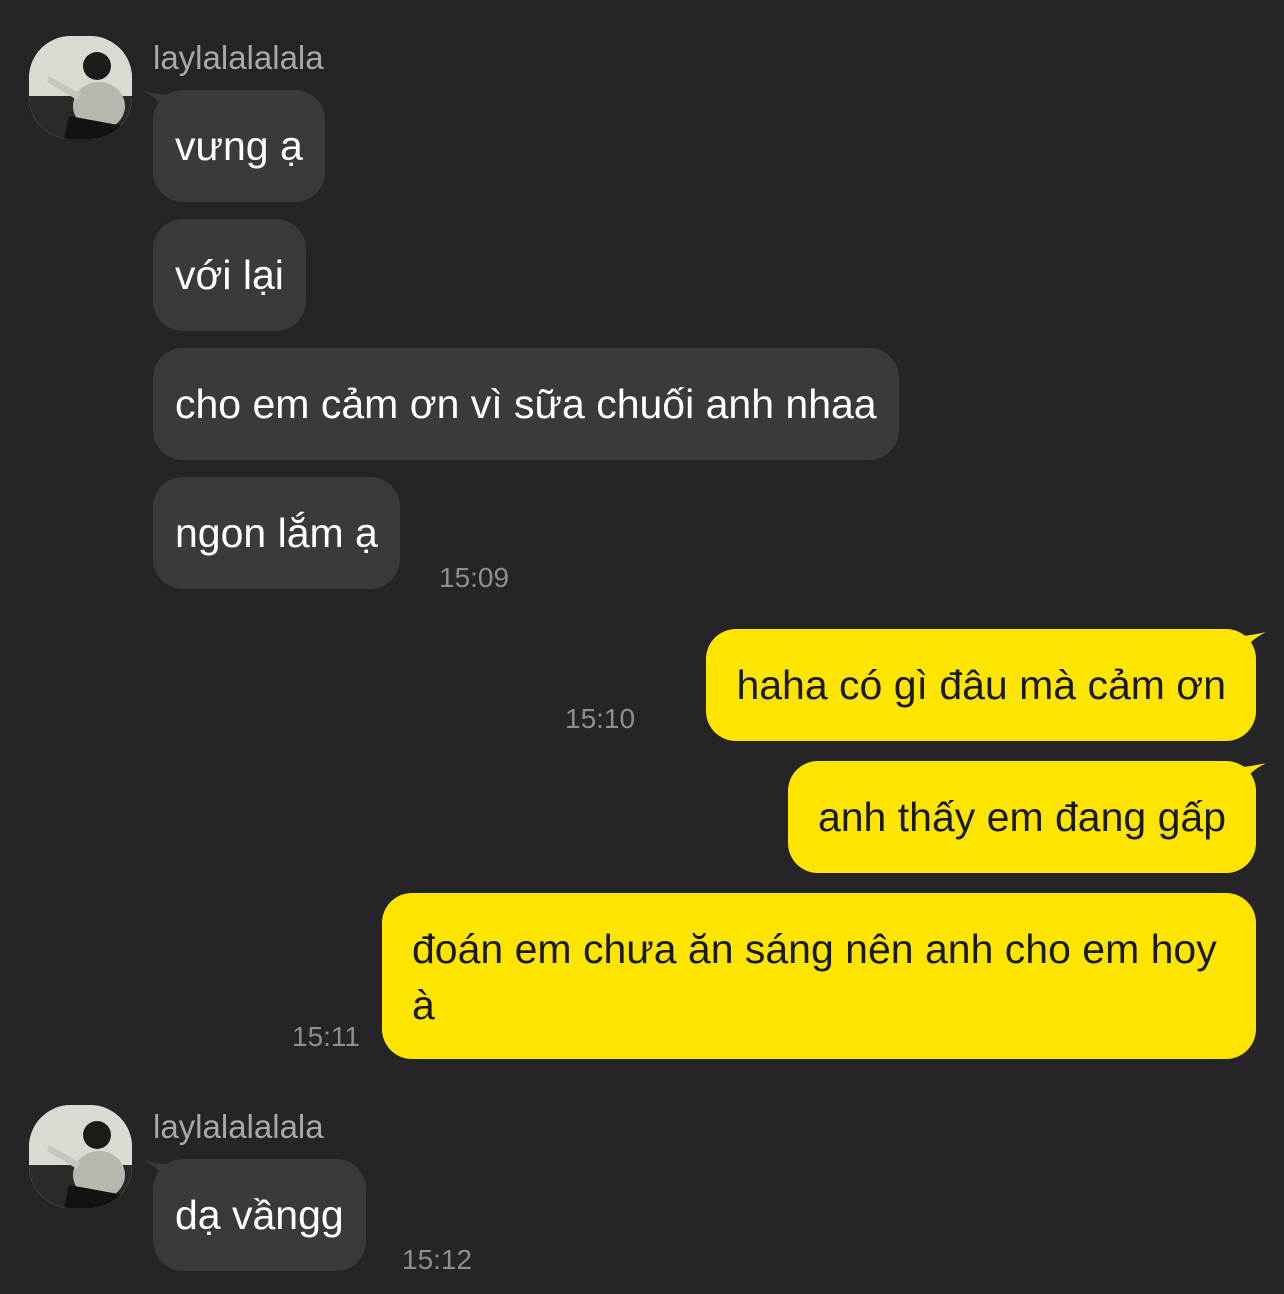 This screenshot has height=1294, width=1284. I want to click on incoming-message: cho em cảm ơn vì sữa chuối anh nhaa, so click(526, 404).